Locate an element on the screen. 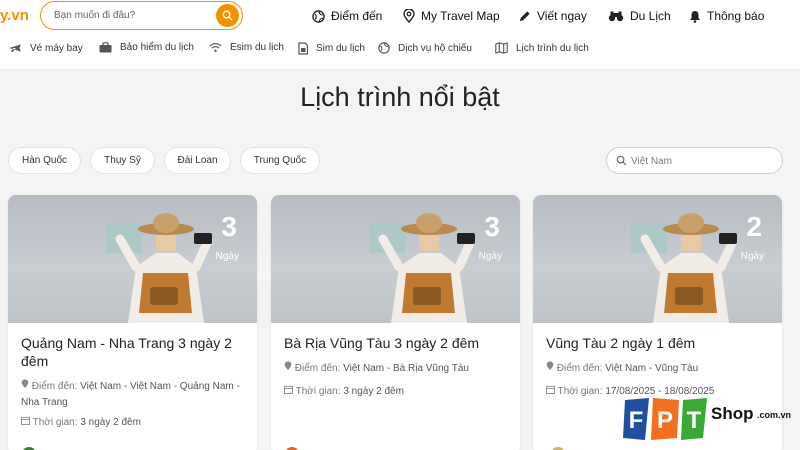  subnav-item-bao-hiem: Bảo hiểm du lịch is located at coordinates (146, 47).